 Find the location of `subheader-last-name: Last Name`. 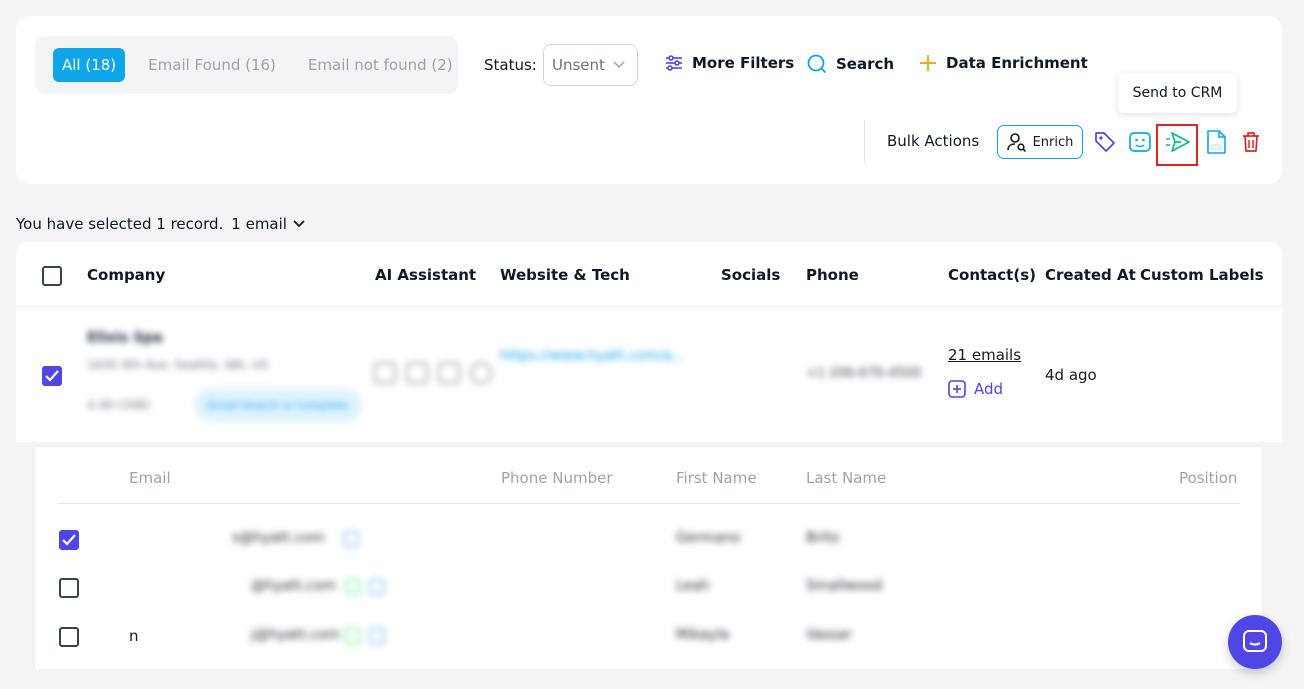

subheader-last-name: Last Name is located at coordinates (846, 478).